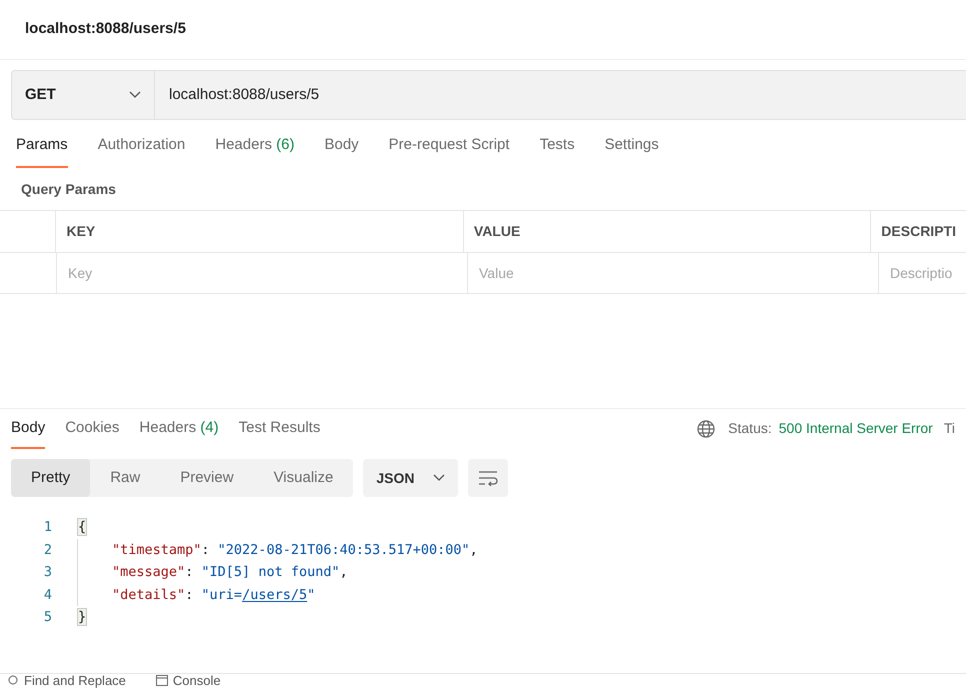 The width and height of the screenshot is (966, 688). Describe the element at coordinates (279, 432) in the screenshot. I see `response-tab: Test Results` at that location.